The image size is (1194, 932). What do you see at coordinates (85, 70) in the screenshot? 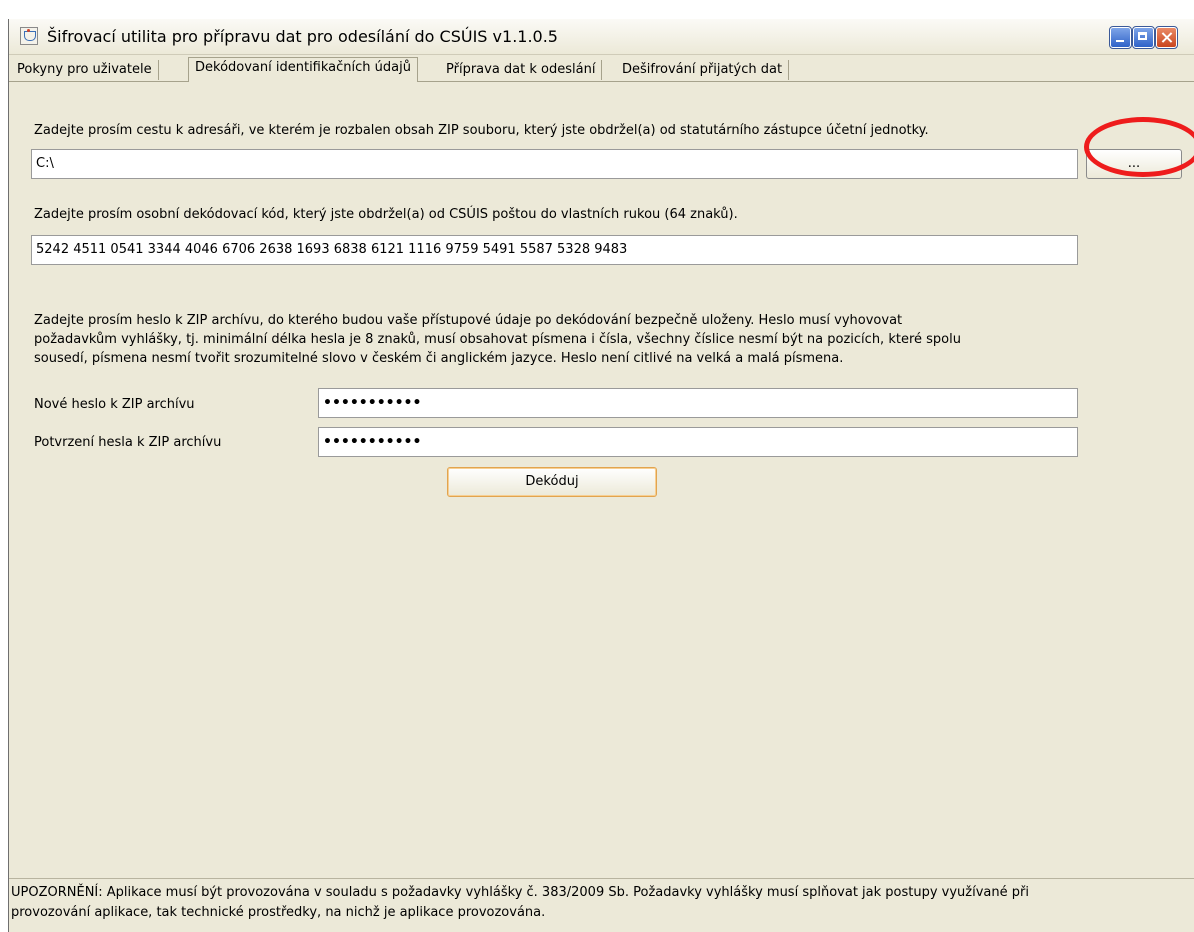
I see `tab-user-instructions: Pokyny pro uživatele` at bounding box center [85, 70].